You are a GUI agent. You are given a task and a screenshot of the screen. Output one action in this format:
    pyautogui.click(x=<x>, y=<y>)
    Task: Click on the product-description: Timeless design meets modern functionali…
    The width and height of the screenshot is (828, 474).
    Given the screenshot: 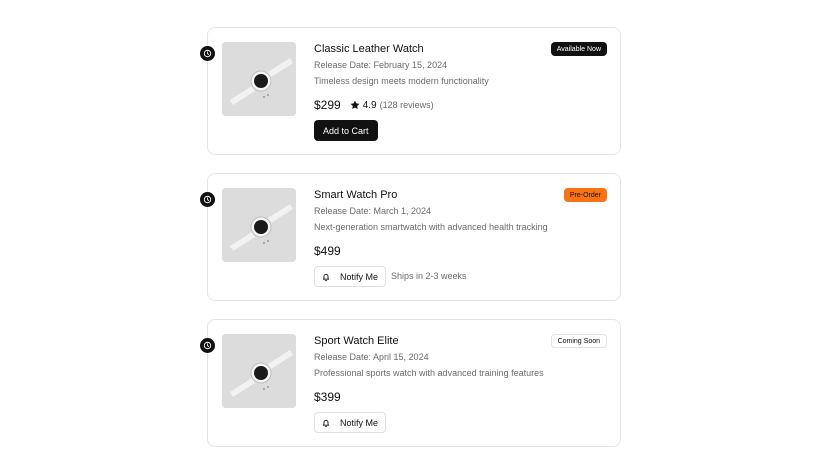 What is the action you would take?
    pyautogui.click(x=401, y=81)
    